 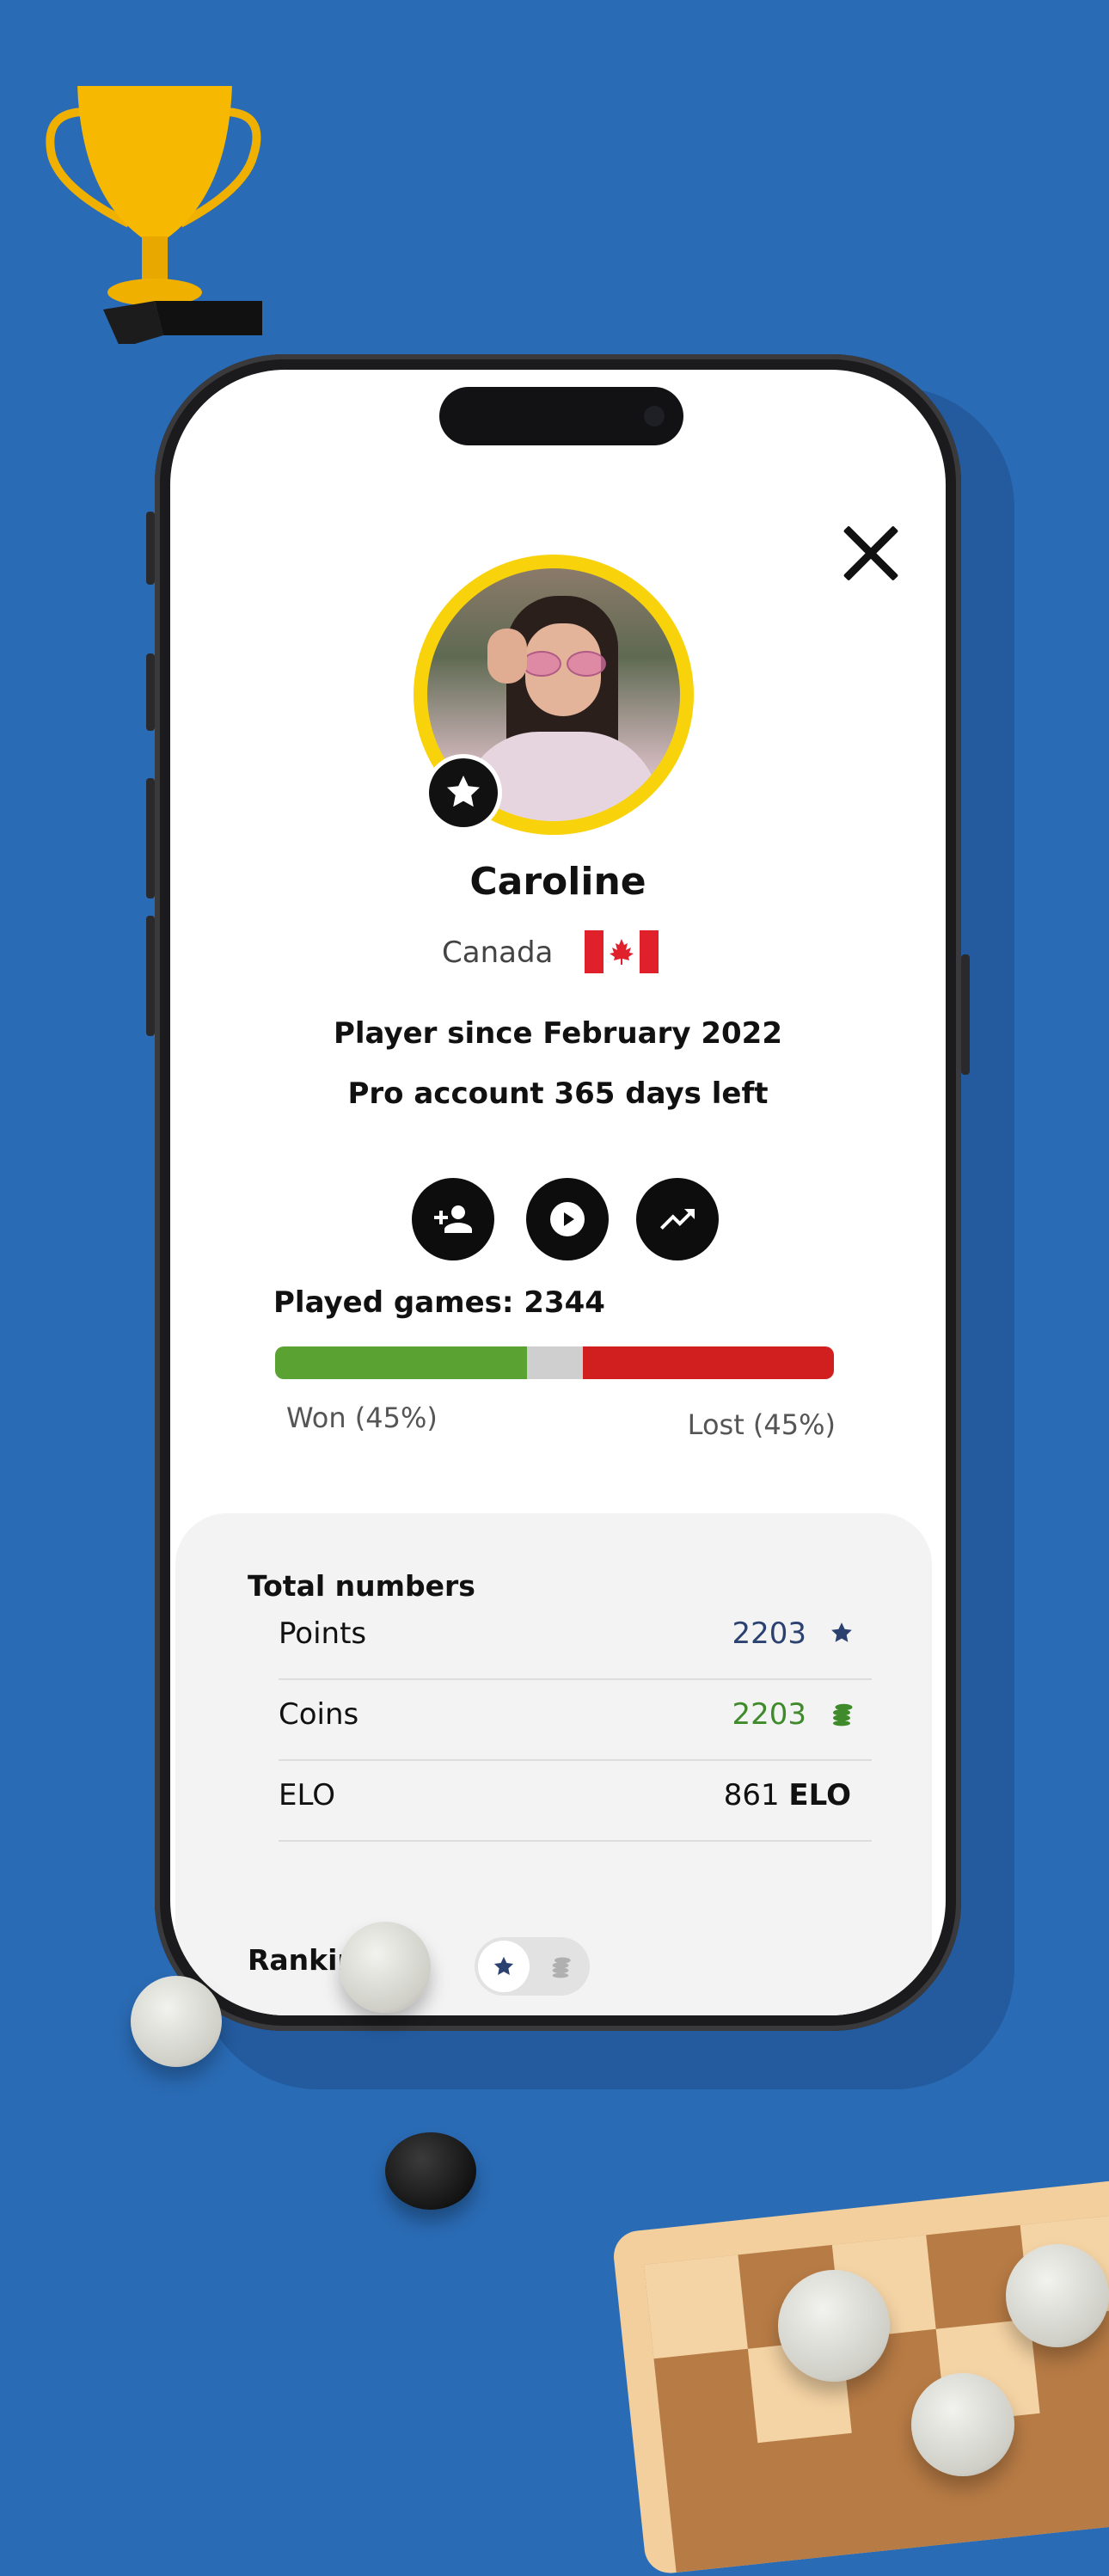 I want to click on points-label: Points, so click(x=323, y=1633).